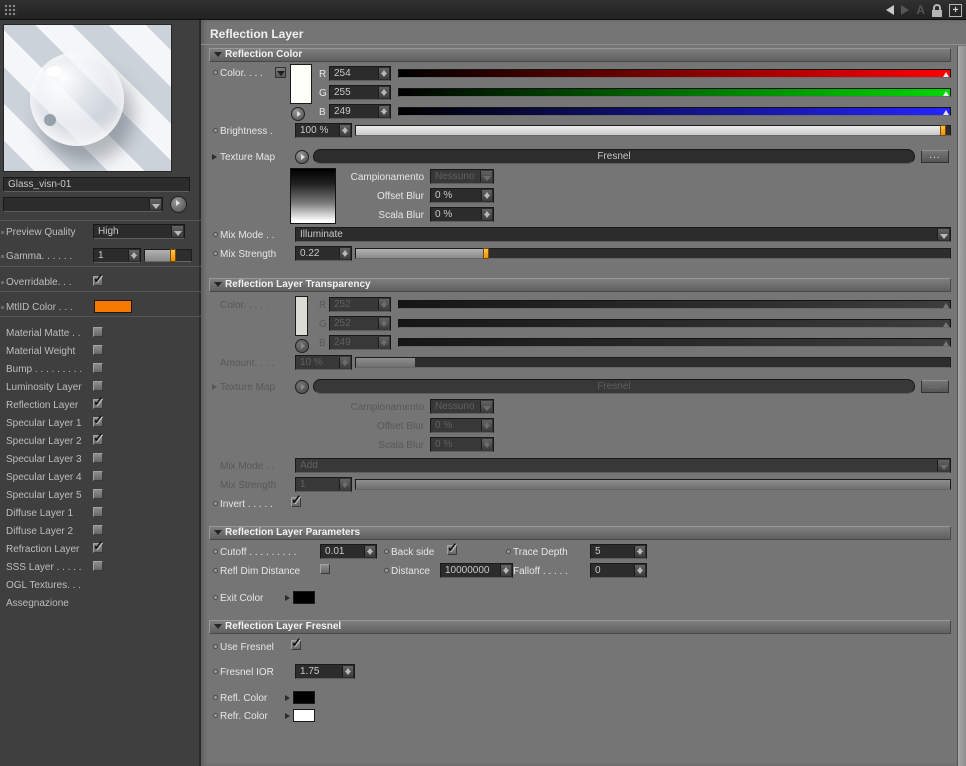 This screenshot has width=966, height=766. I want to click on sidebar-item-material-matte: Material Matte . ., so click(100, 334).